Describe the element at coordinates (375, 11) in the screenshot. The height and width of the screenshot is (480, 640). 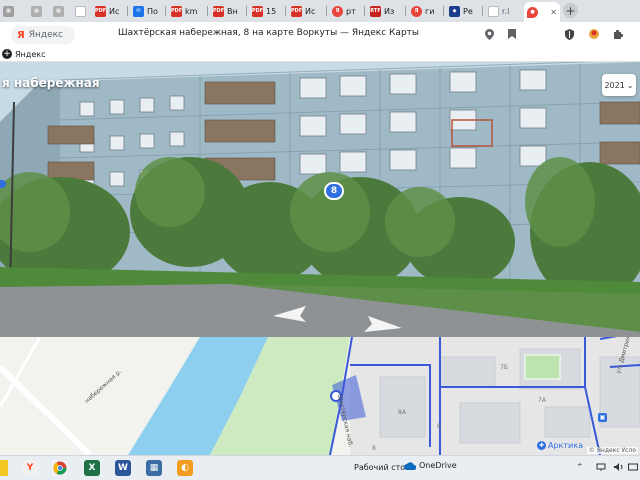
I see `rtf-icon: RTF` at that location.